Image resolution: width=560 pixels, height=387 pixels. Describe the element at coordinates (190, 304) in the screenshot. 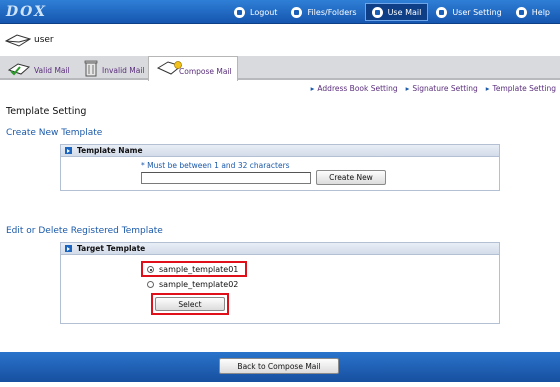

I see `select-button: Select` at that location.